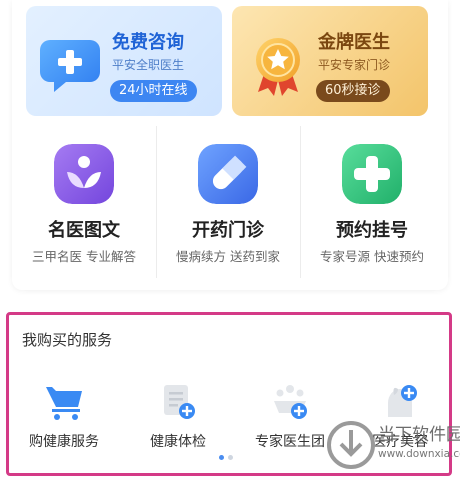  I want to click on free-consult-pill: 24小时在线, so click(153, 91).